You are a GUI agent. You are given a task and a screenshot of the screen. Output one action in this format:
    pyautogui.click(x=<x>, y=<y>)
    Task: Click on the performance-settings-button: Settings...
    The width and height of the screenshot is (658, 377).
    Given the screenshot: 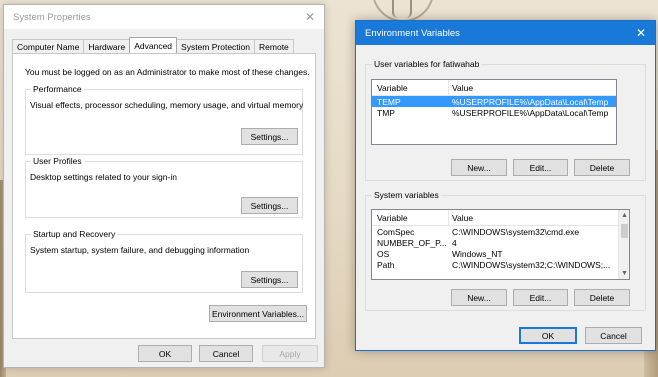 What is the action you would take?
    pyautogui.click(x=269, y=136)
    